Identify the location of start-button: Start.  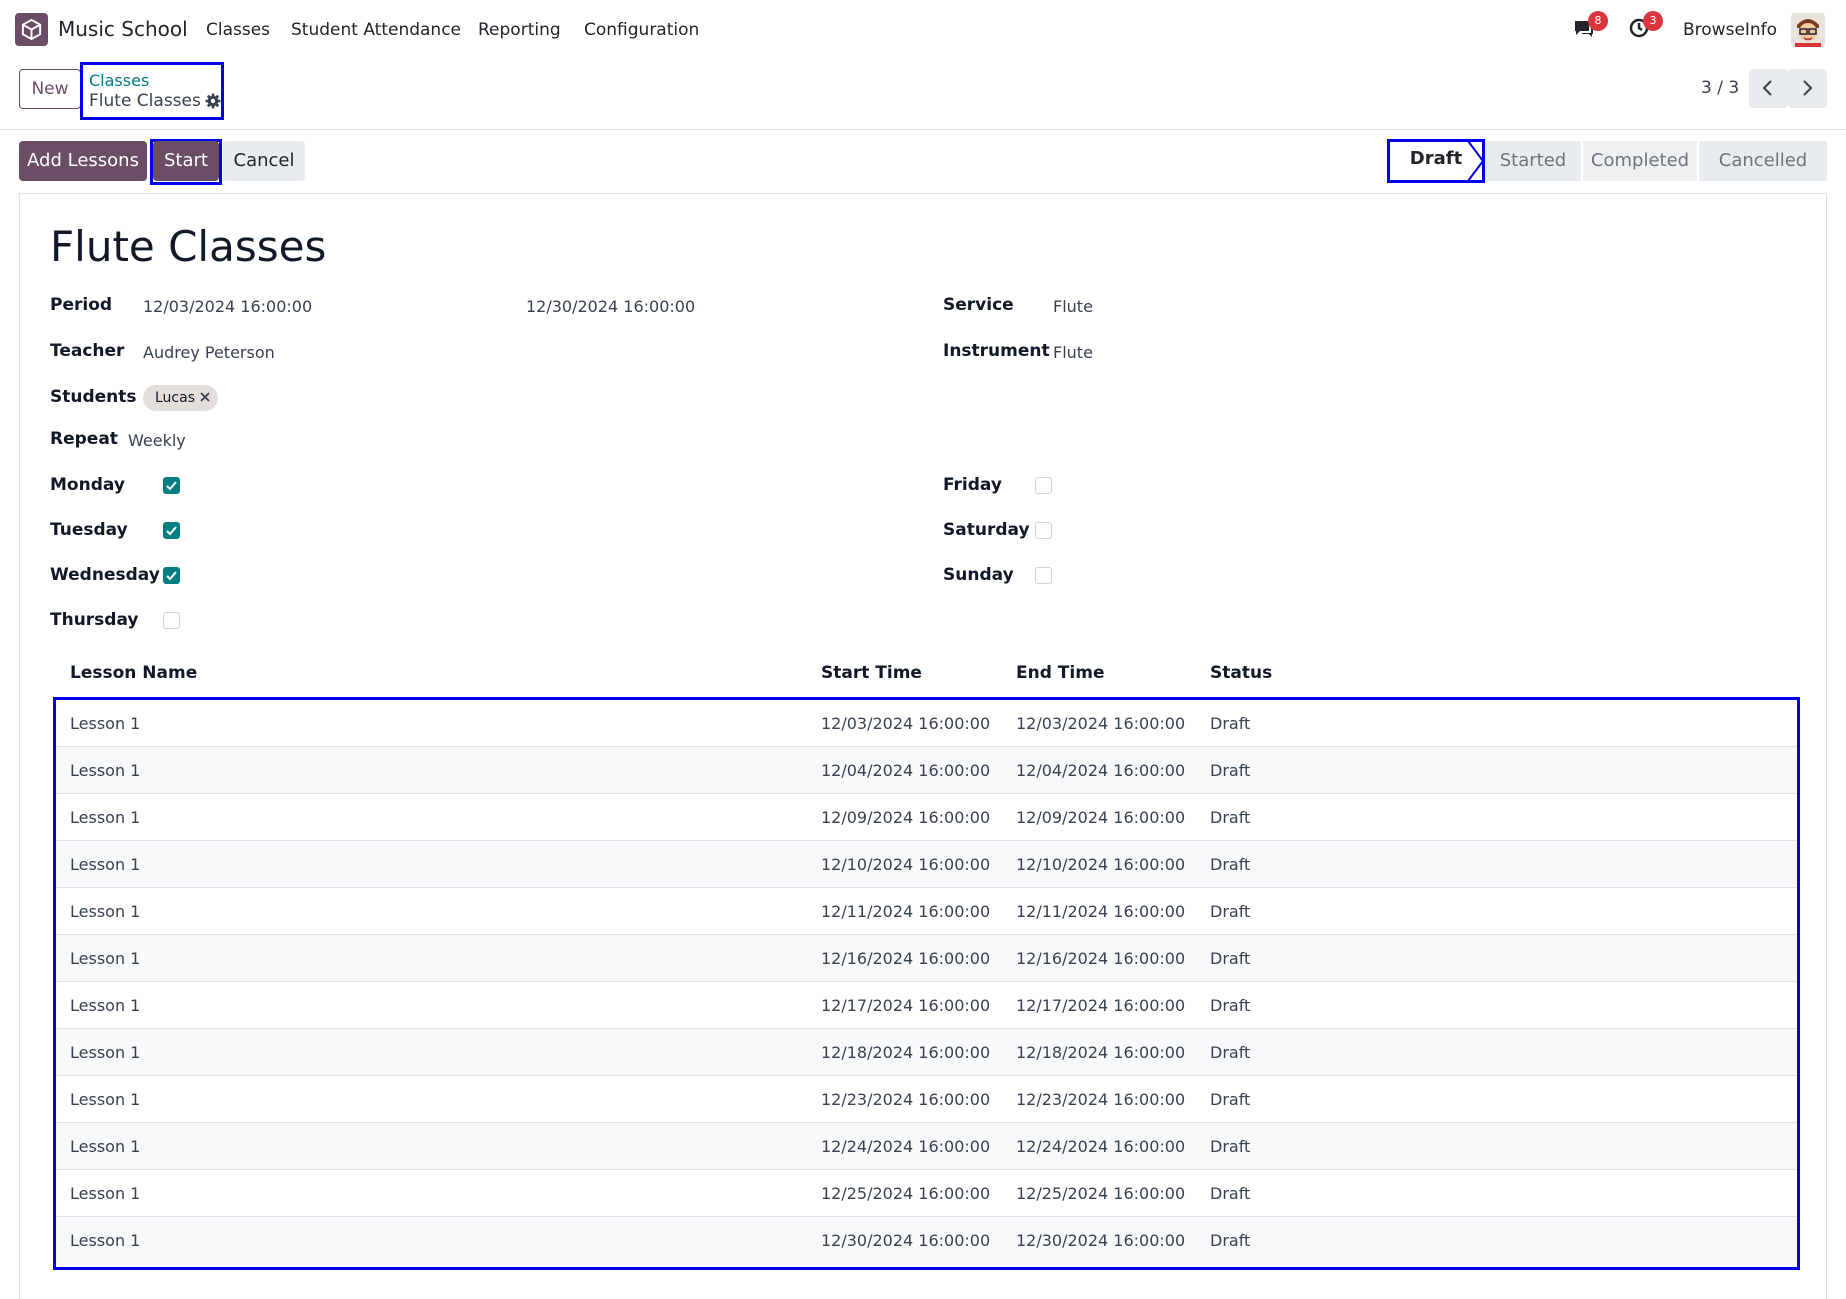
(186, 161).